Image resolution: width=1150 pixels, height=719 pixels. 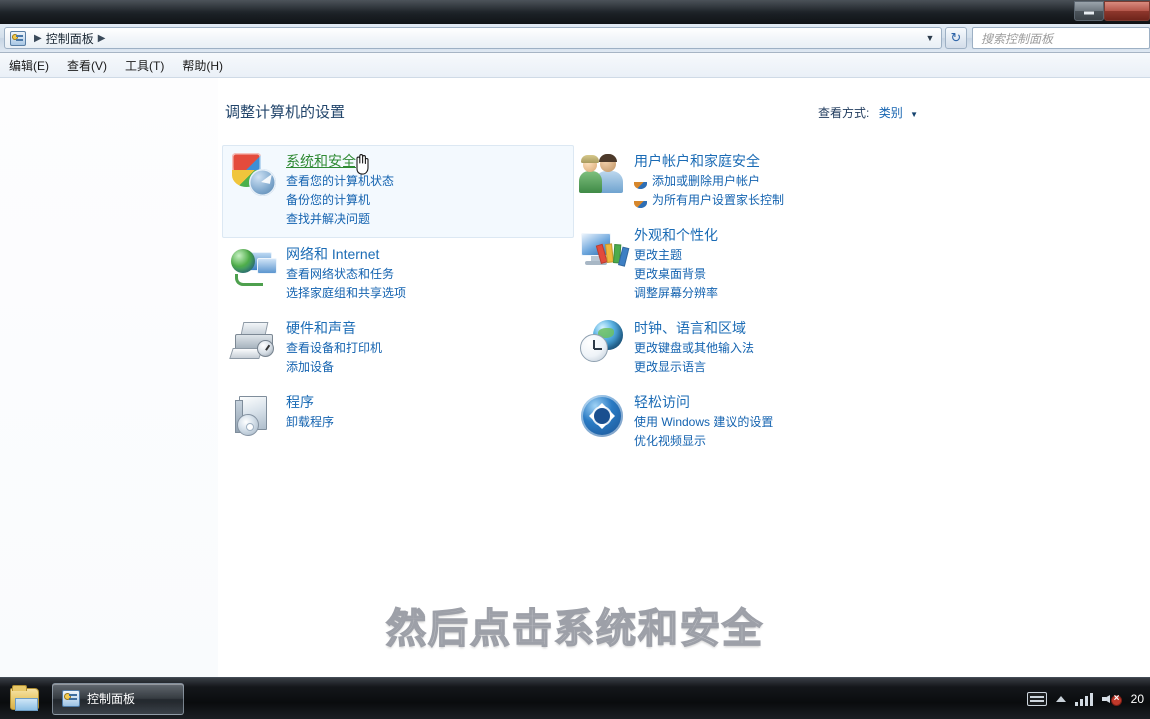 What do you see at coordinates (575, 65) in the screenshot?
I see `menu-bar: 编辑(E) 查看(V) 工具(T) 帮助(H)` at bounding box center [575, 65].